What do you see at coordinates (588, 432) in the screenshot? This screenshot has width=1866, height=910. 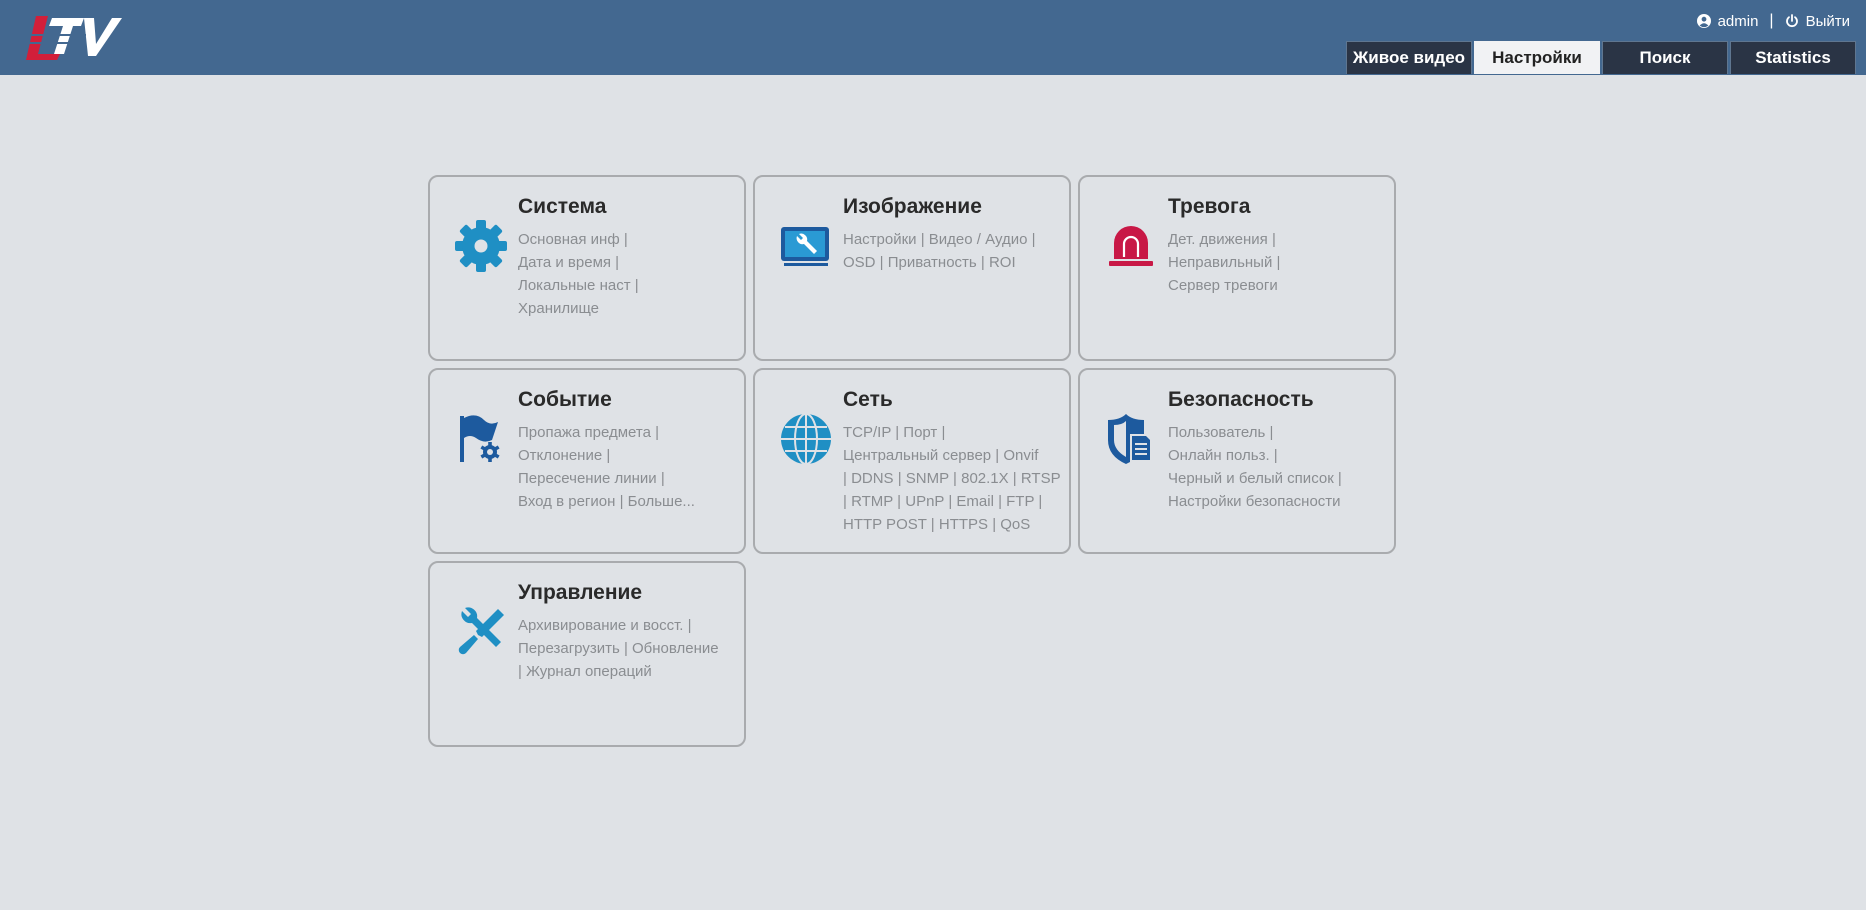 I see `link-object-removal: Пропажа предмета |` at bounding box center [588, 432].